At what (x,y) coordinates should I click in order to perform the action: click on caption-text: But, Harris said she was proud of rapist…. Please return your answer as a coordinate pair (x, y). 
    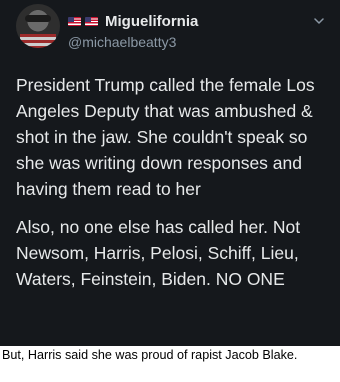
    Looking at the image, I should click on (150, 355).